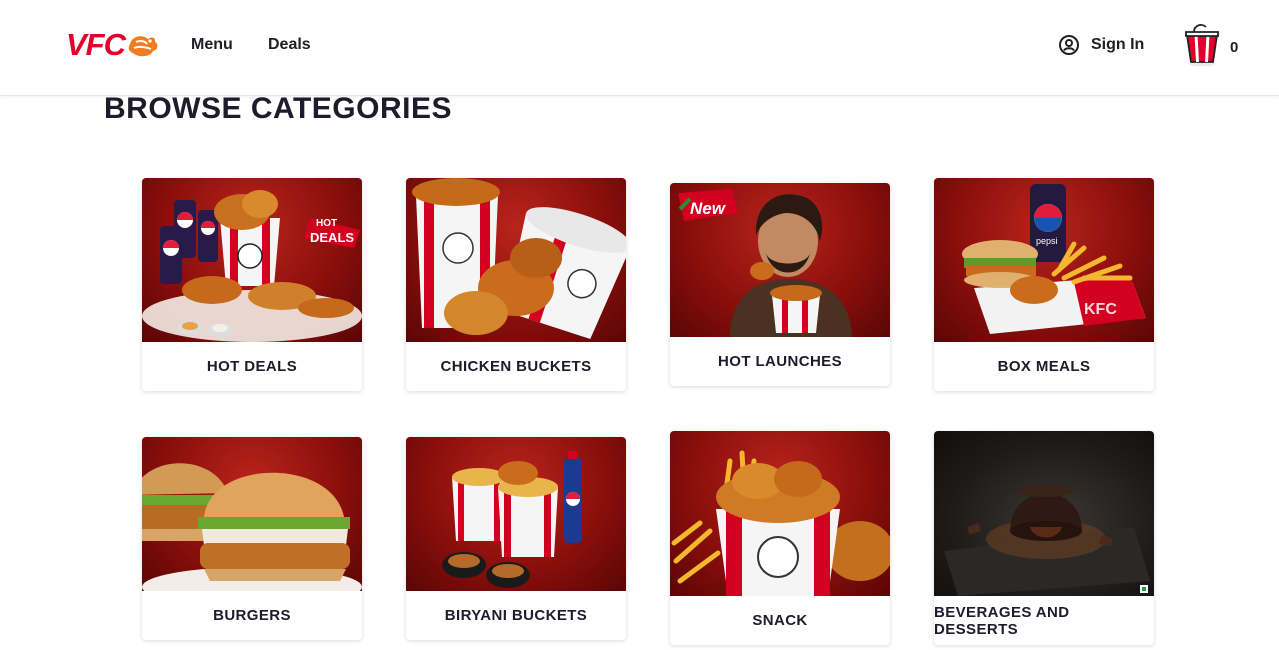 This screenshot has width=1279, height=650. Describe the element at coordinates (516, 366) in the screenshot. I see `category-label: CHICKEN BUCKETS` at that location.